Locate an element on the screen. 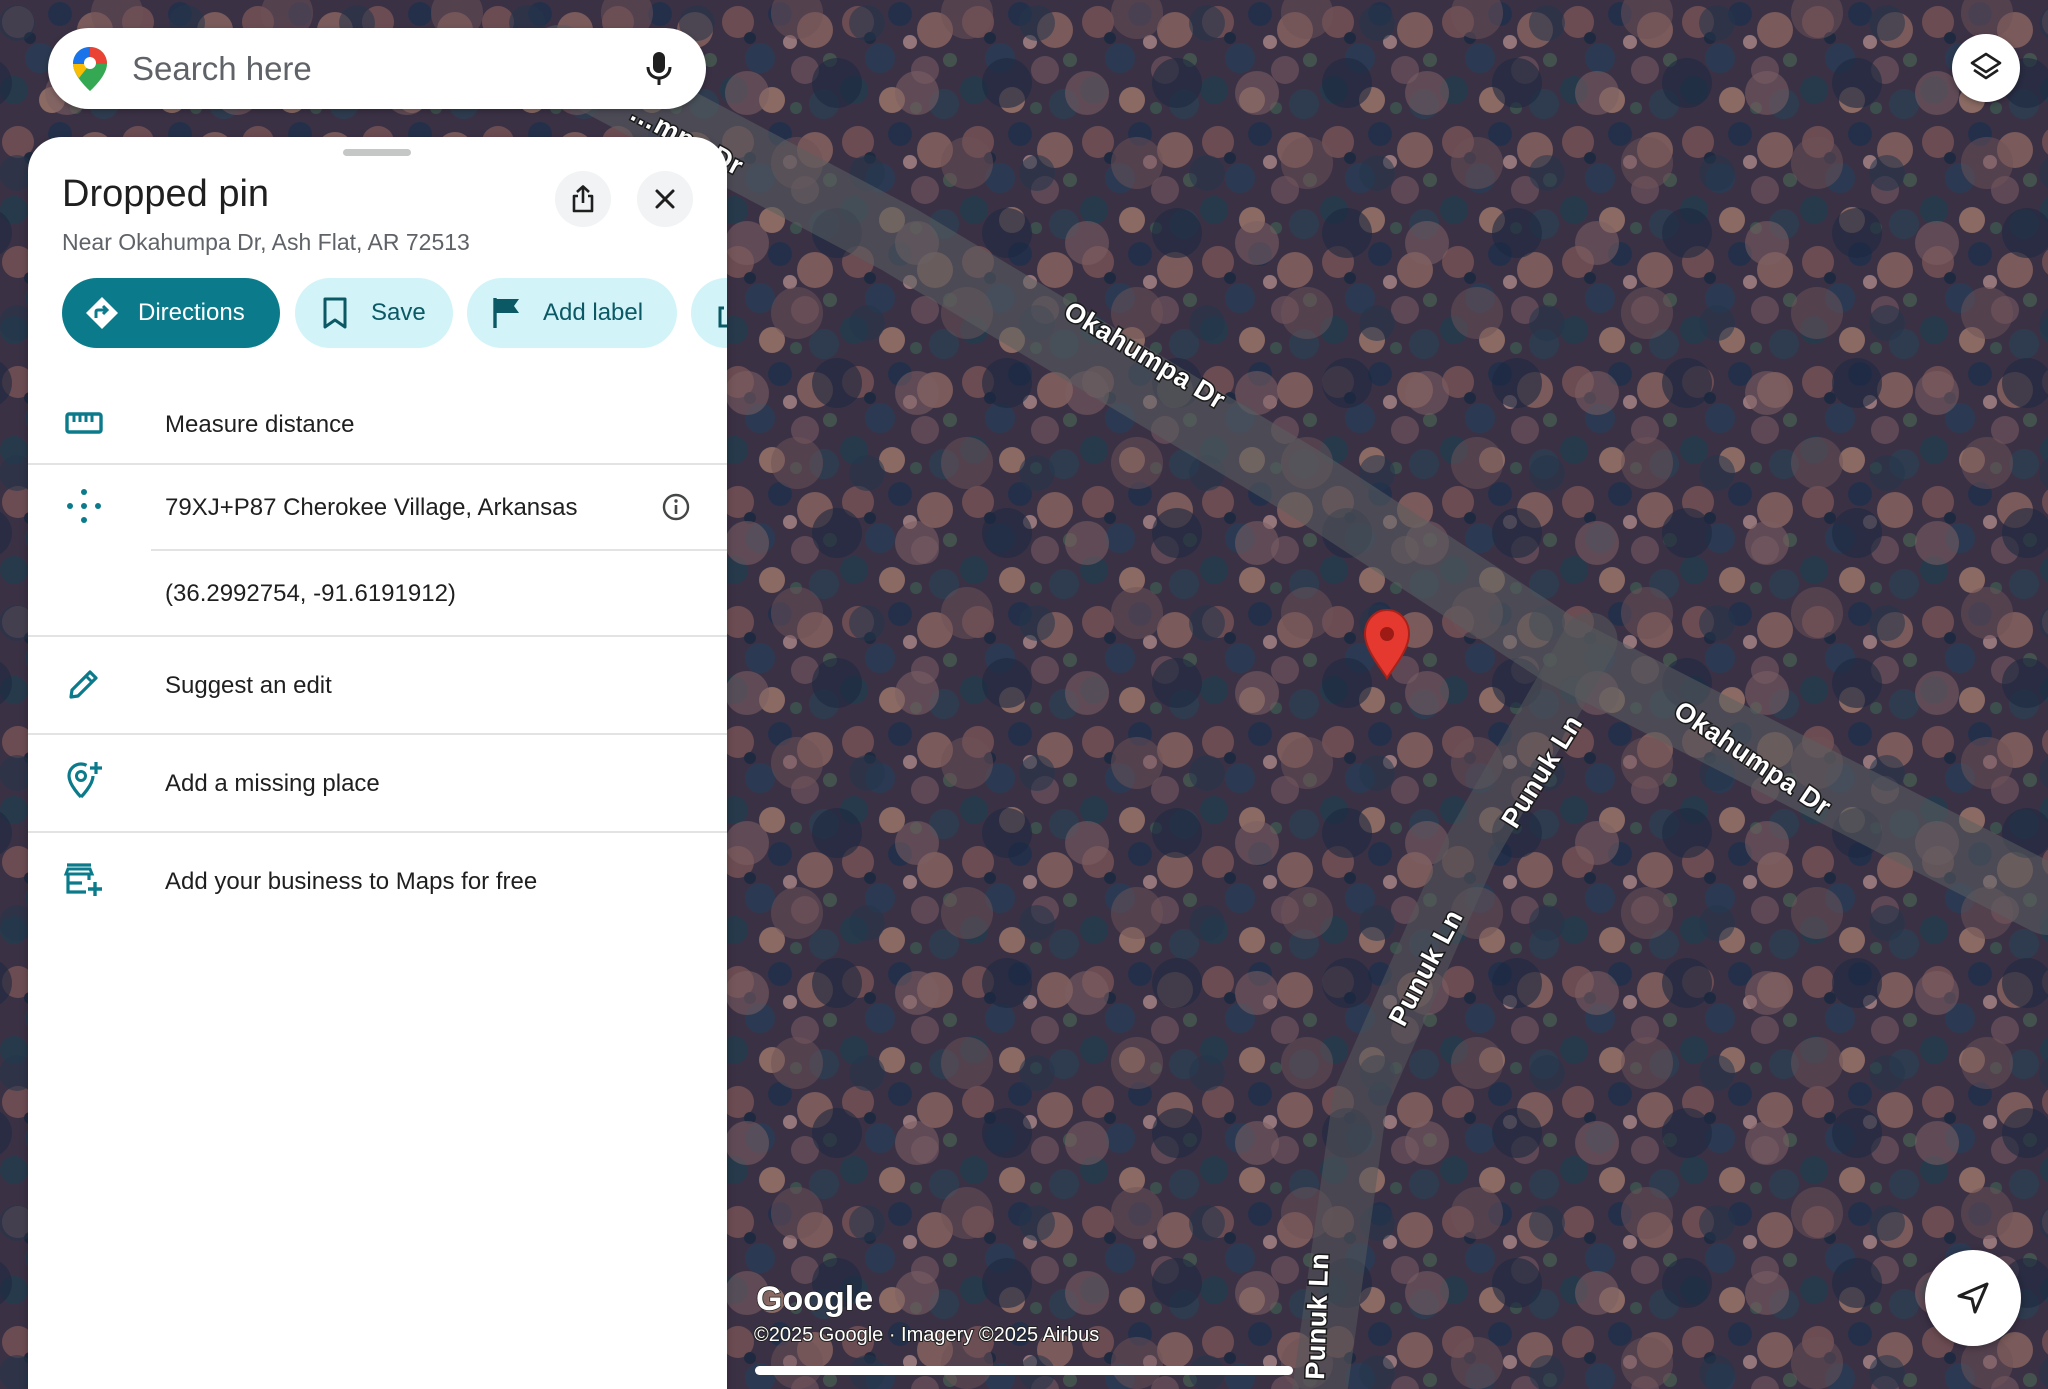  directions-icon is located at coordinates (102, 313).